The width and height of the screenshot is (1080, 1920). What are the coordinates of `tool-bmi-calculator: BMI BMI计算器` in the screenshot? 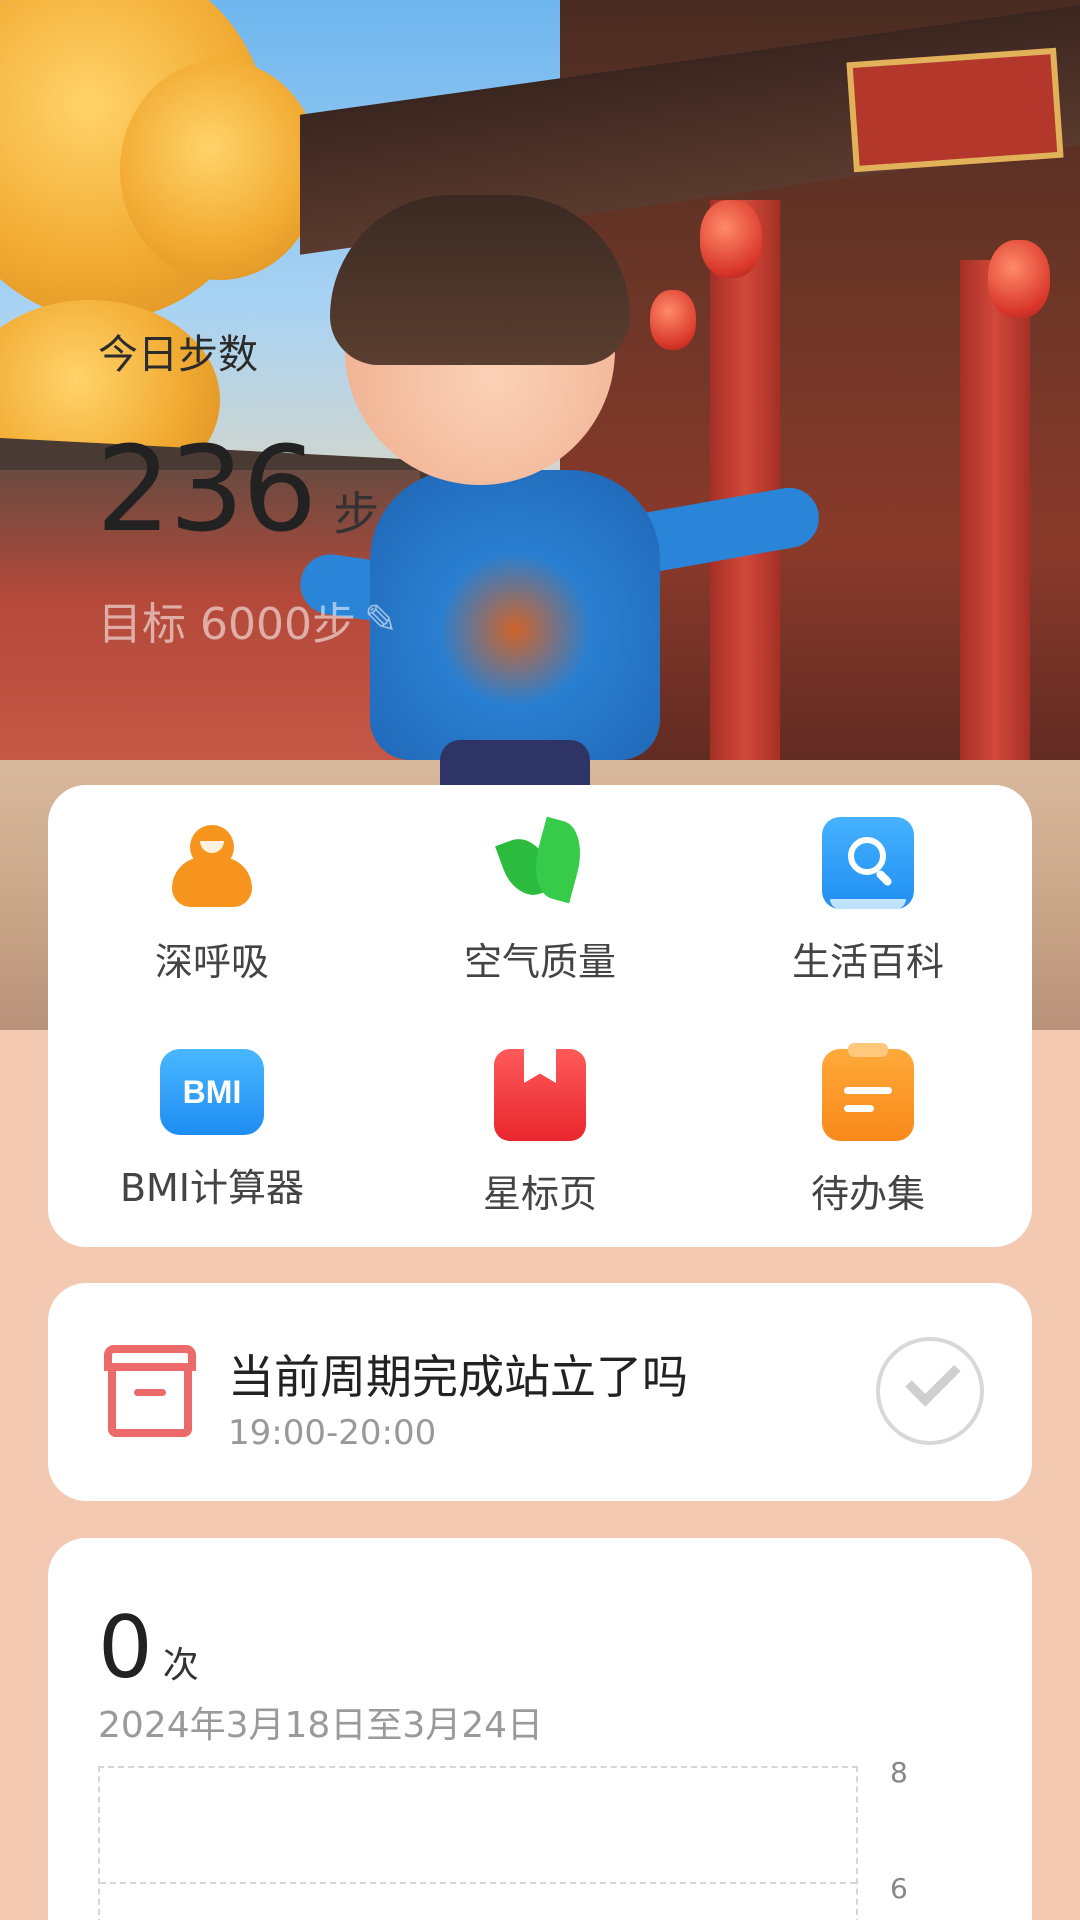 It's located at (212, 1132).